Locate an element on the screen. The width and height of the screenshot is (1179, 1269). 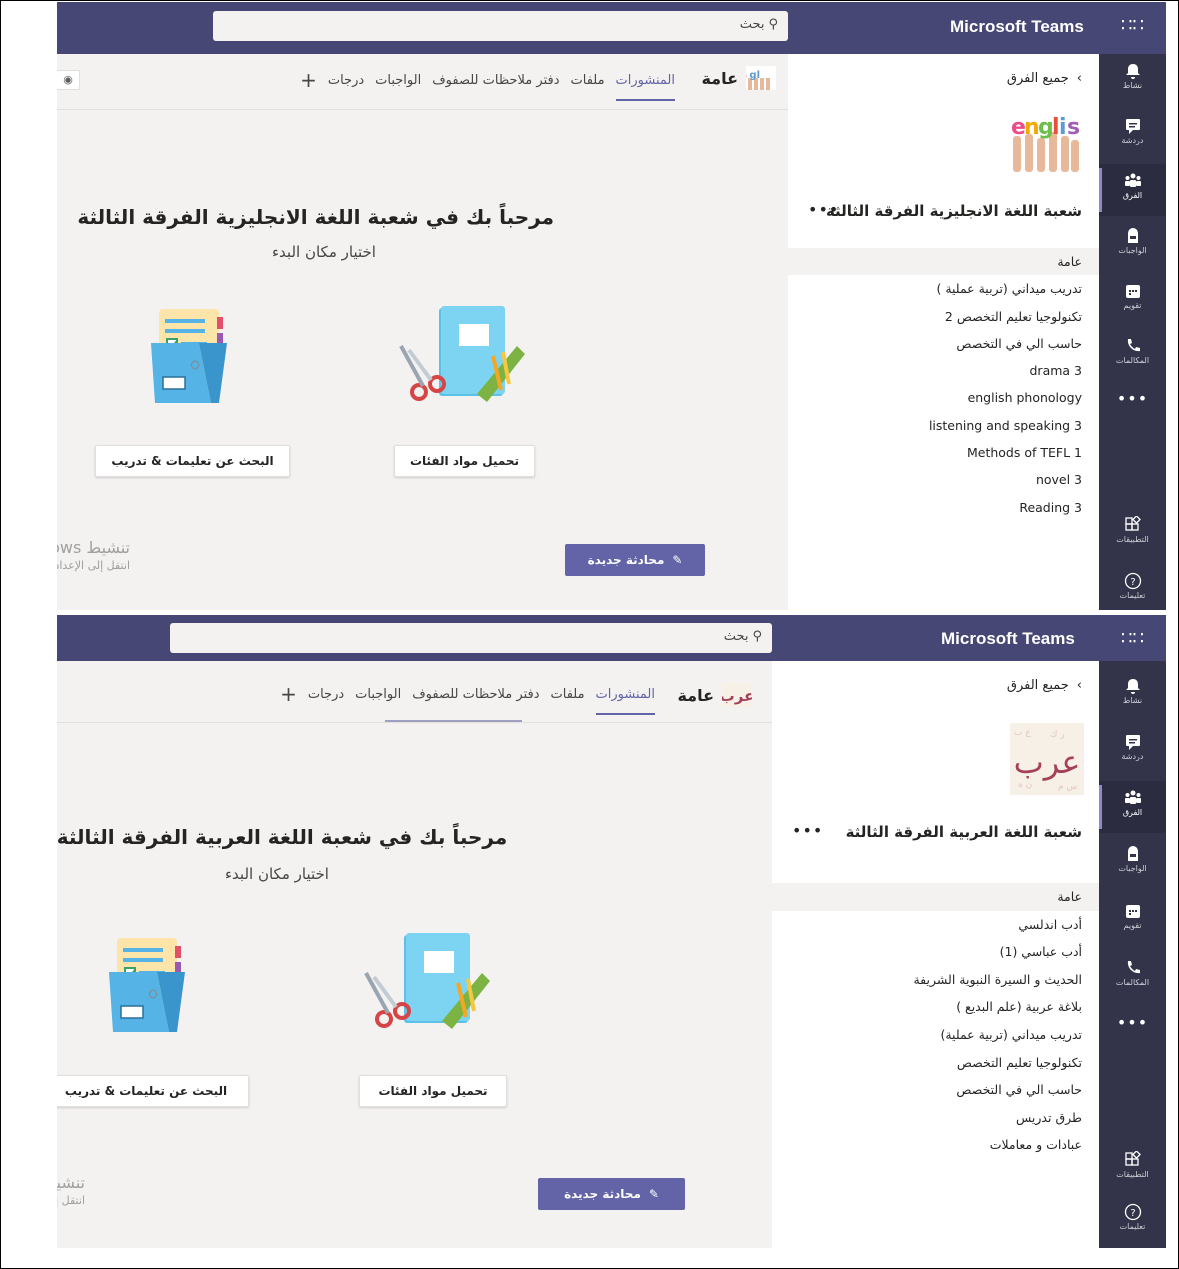
channel-item: تدريب ميداني (تربية عملية ) is located at coordinates (943, 288).